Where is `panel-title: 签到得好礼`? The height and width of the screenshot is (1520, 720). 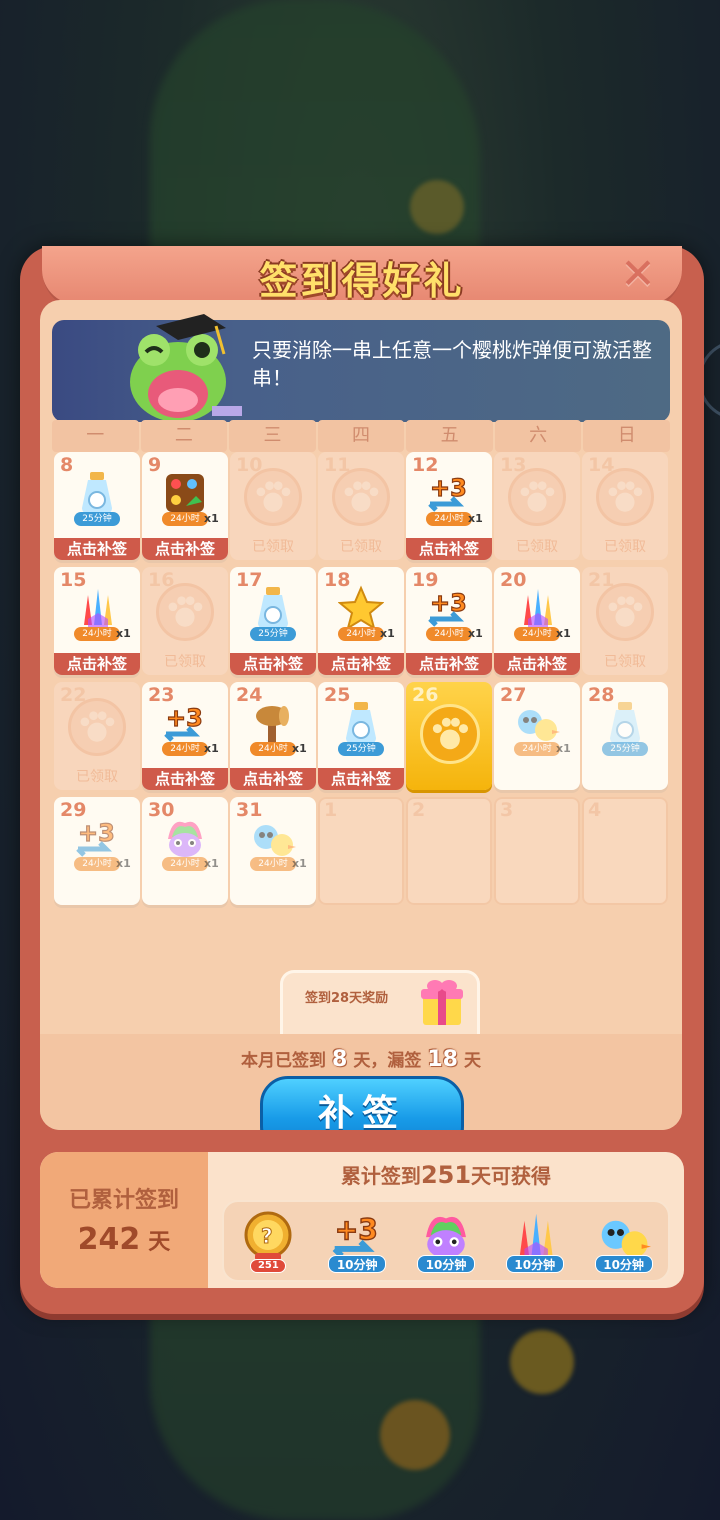
panel-title: 签到得好礼 is located at coordinates (362, 281).